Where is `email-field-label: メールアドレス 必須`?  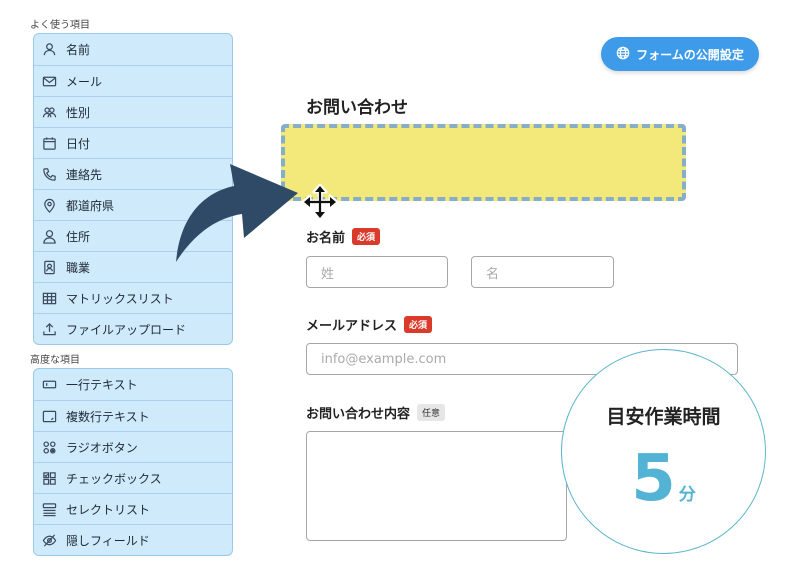
email-field-label: メールアドレス 必須 is located at coordinates (369, 324).